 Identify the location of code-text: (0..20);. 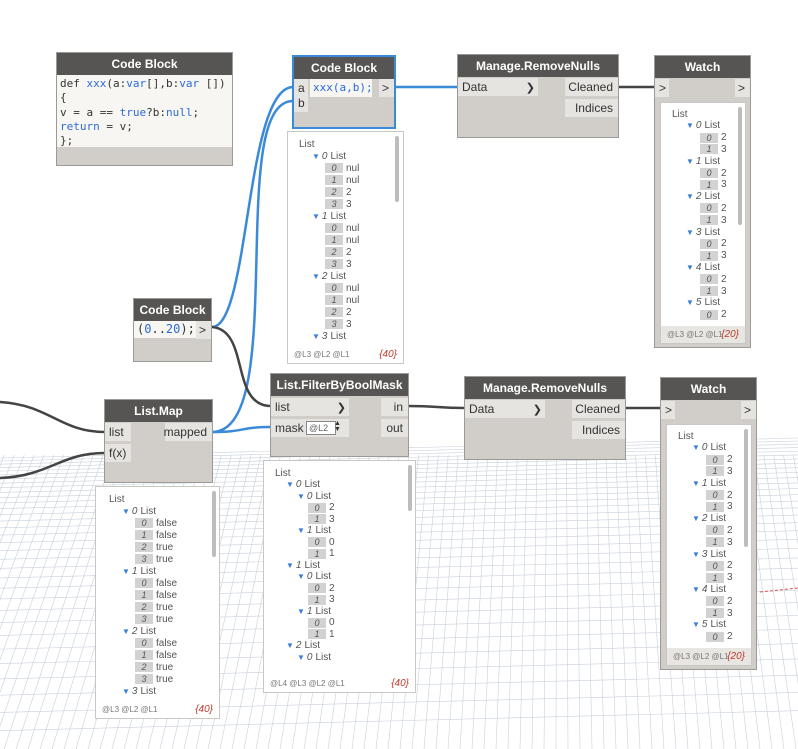
(166, 329).